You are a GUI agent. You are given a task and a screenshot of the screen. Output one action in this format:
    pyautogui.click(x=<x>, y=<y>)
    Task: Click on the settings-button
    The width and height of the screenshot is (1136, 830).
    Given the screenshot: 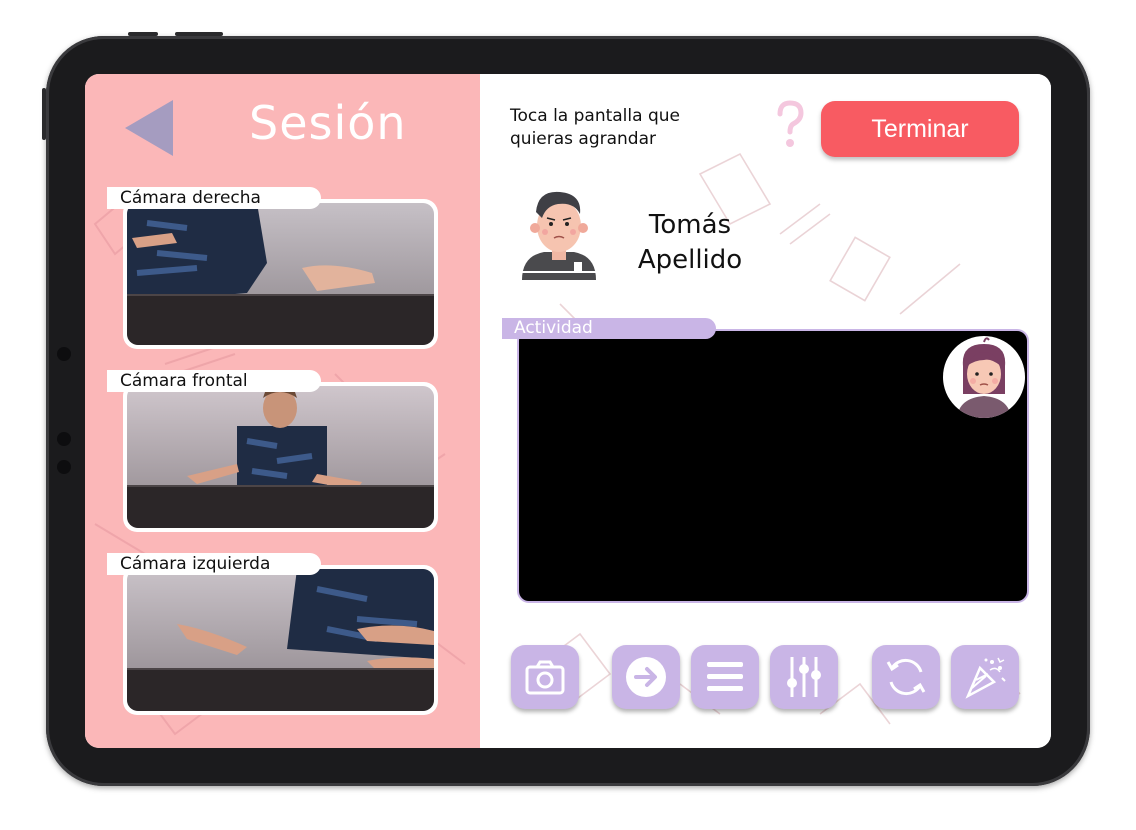 What is the action you would take?
    pyautogui.click(x=804, y=677)
    